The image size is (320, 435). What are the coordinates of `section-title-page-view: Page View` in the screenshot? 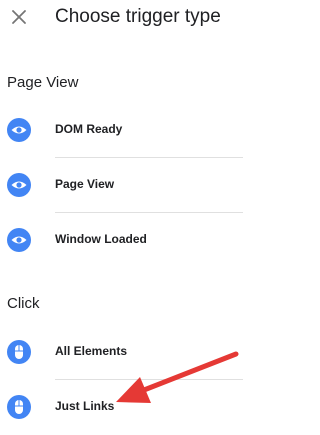 It's located at (43, 82).